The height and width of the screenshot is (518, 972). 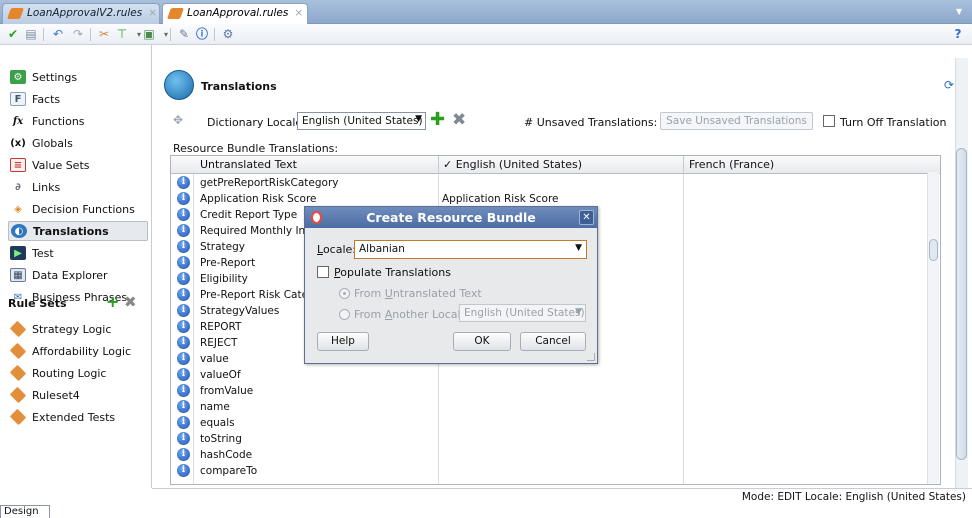 What do you see at coordinates (482, 341) in the screenshot?
I see `ok-button: OK` at bounding box center [482, 341].